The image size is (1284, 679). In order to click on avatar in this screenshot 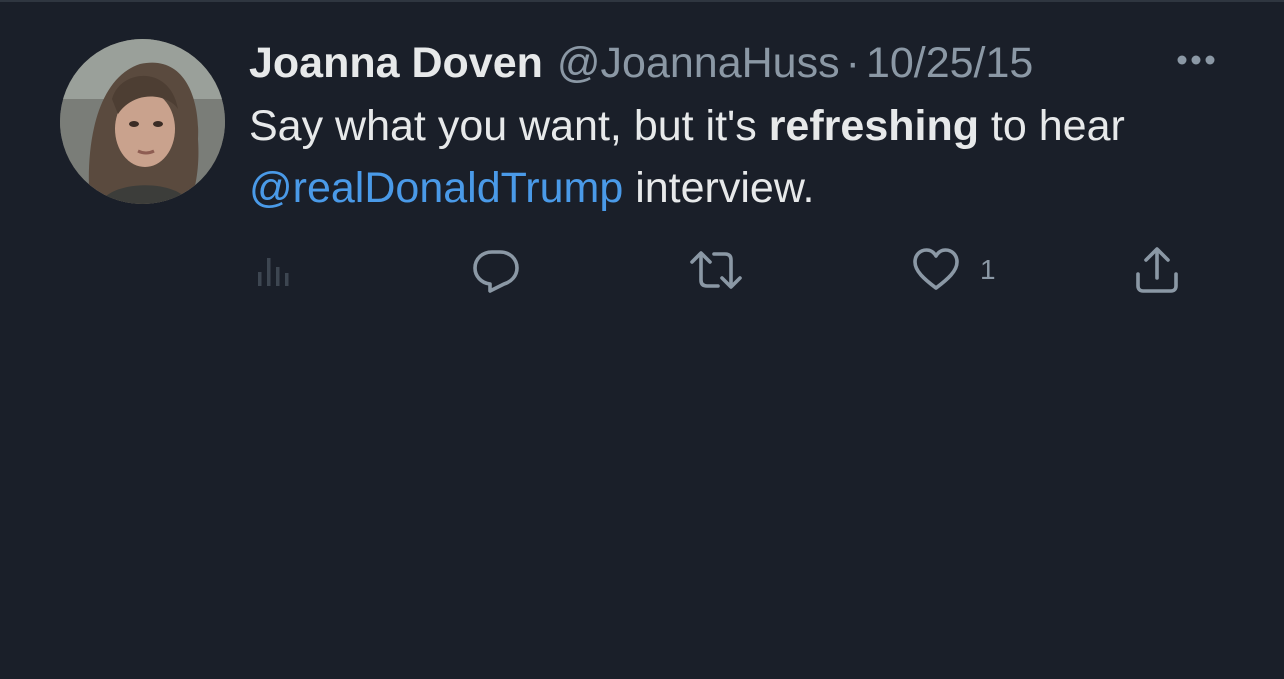, I will do `click(142, 121)`.